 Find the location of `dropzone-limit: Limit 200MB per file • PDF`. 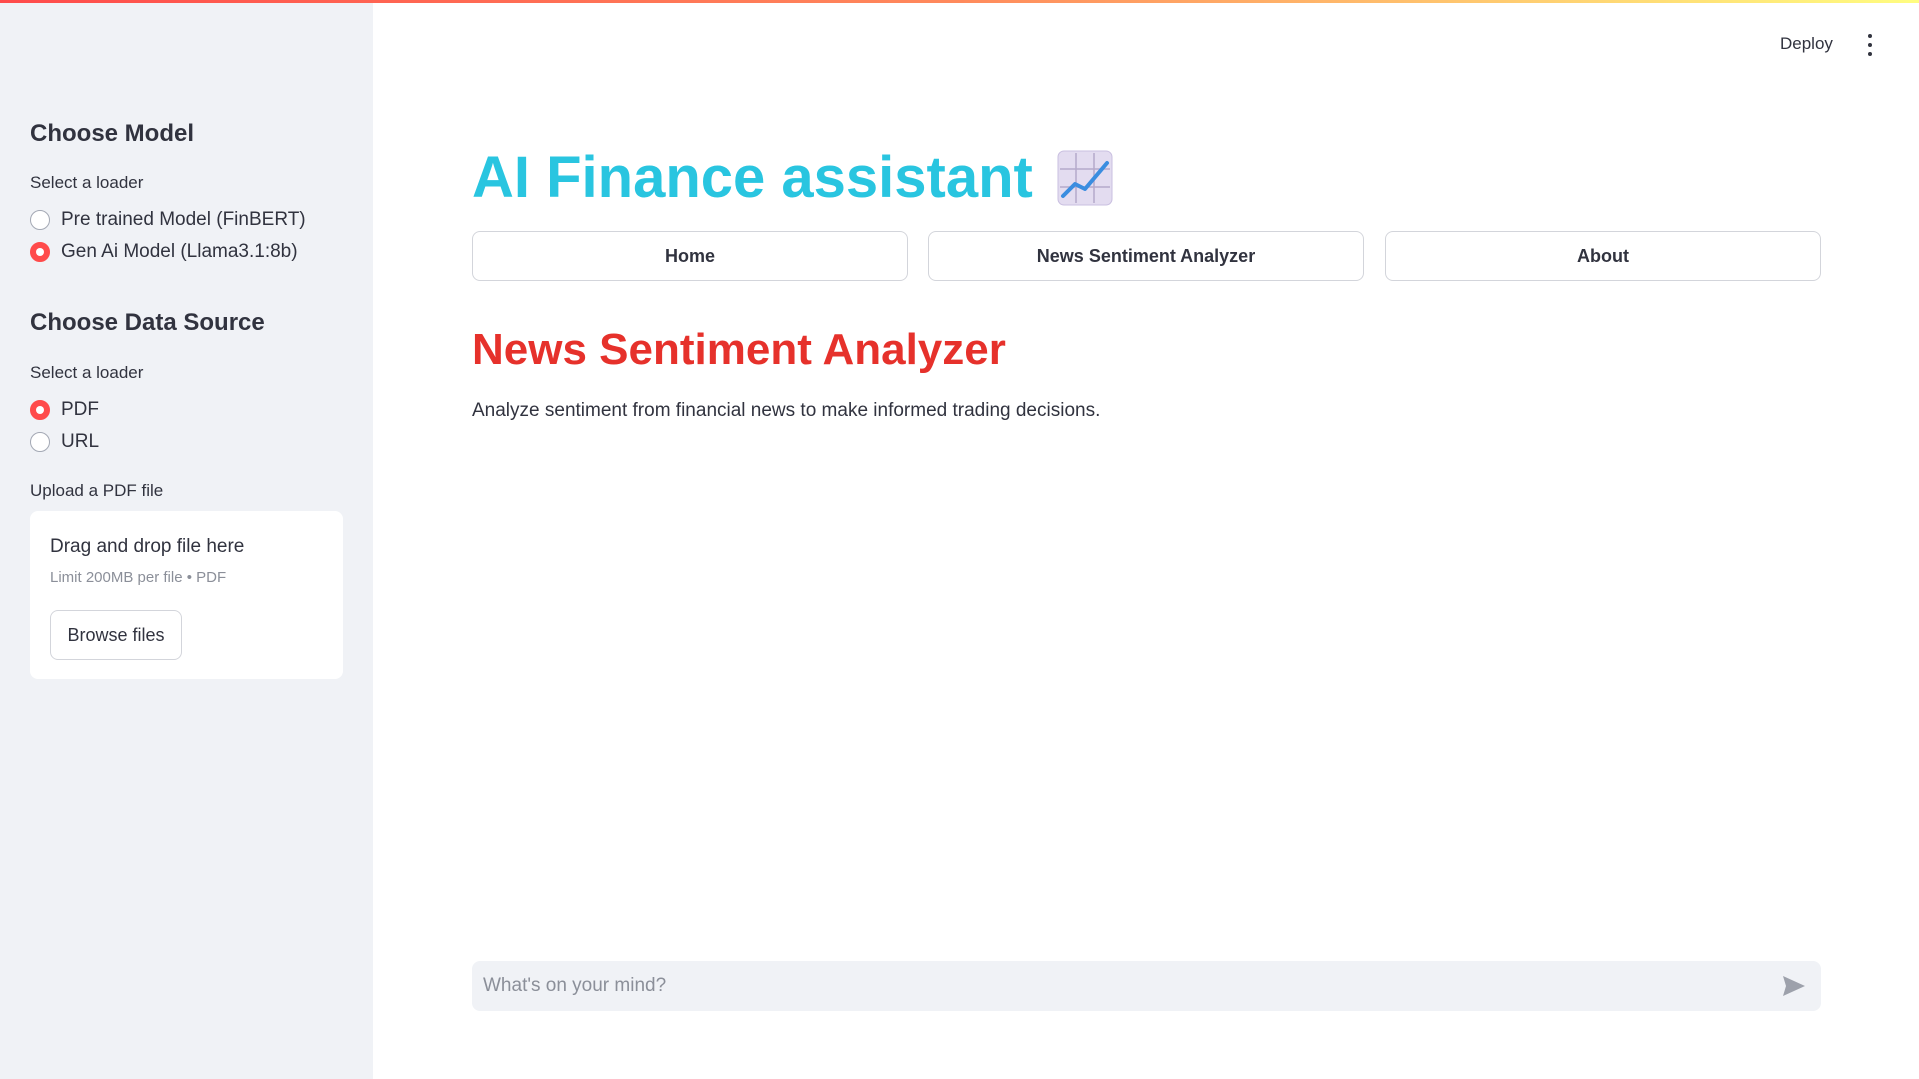

dropzone-limit: Limit 200MB per file • PDF is located at coordinates (138, 577).